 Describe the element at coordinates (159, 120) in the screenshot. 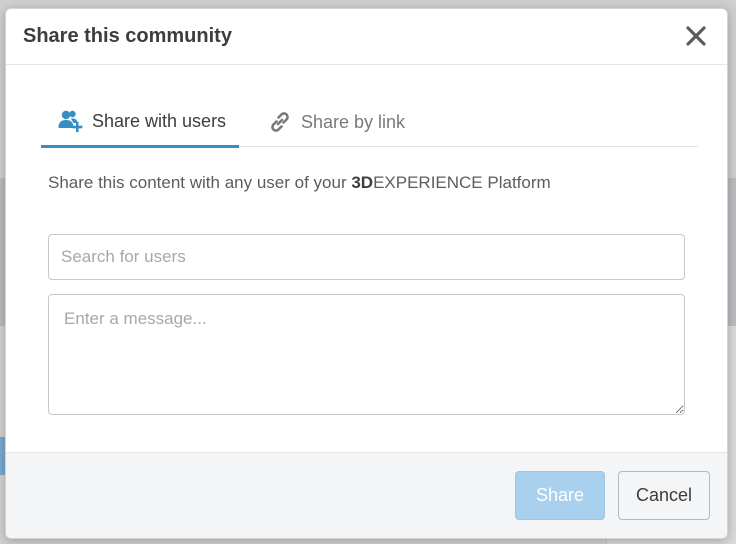

I see `tab-share-with-users-label: Share with users` at that location.